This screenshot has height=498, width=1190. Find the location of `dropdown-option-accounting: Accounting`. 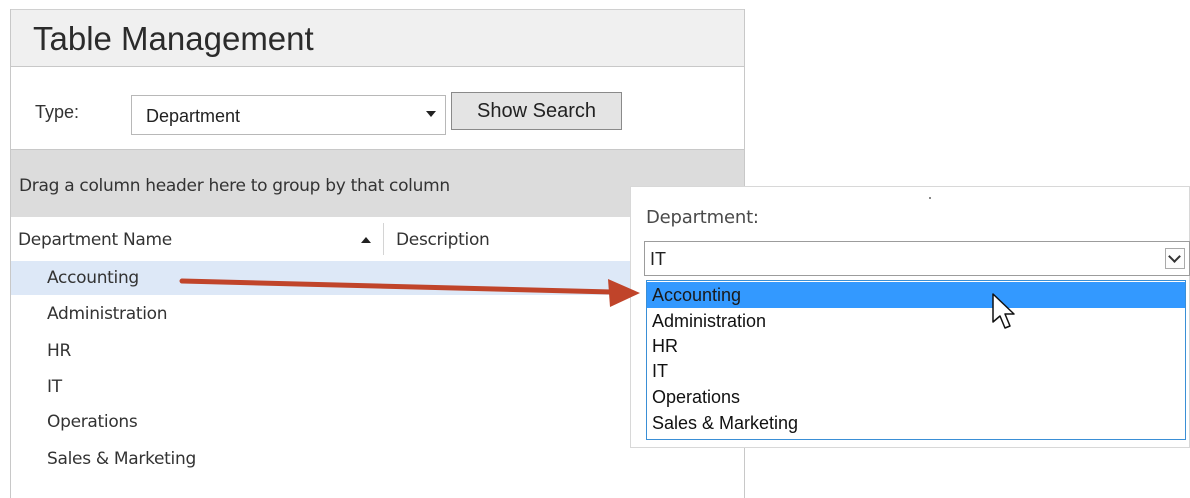

dropdown-option-accounting: Accounting is located at coordinates (916, 295).